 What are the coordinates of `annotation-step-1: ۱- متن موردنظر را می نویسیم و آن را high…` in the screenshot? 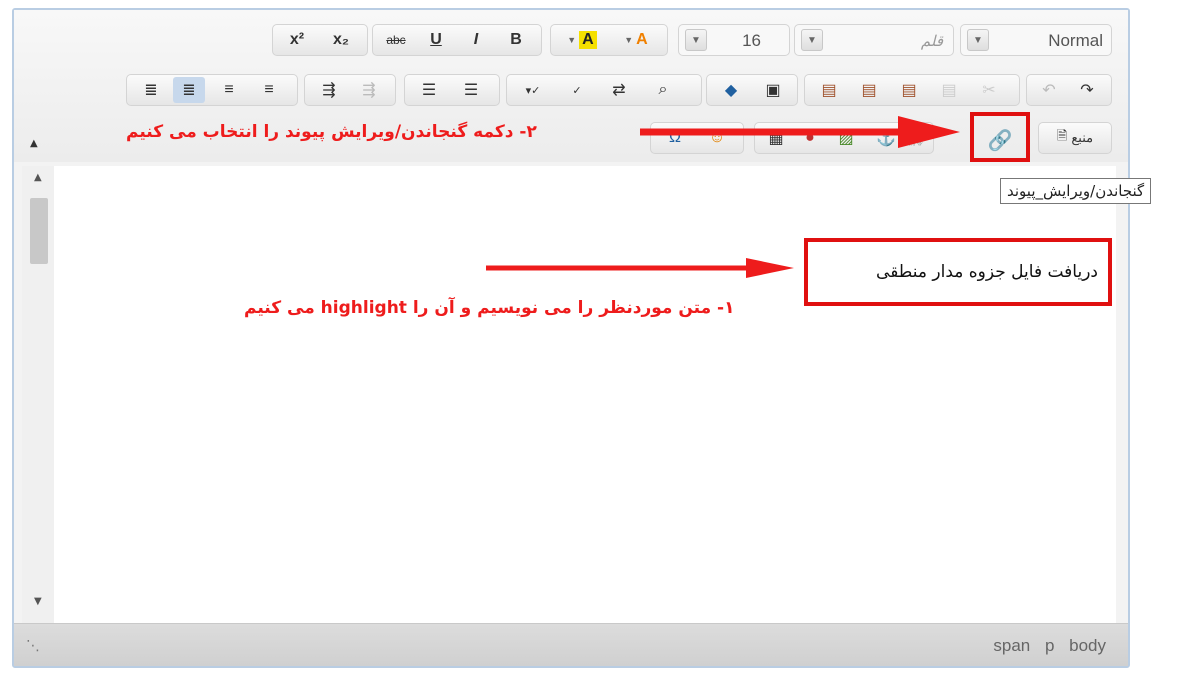 It's located at (489, 308).